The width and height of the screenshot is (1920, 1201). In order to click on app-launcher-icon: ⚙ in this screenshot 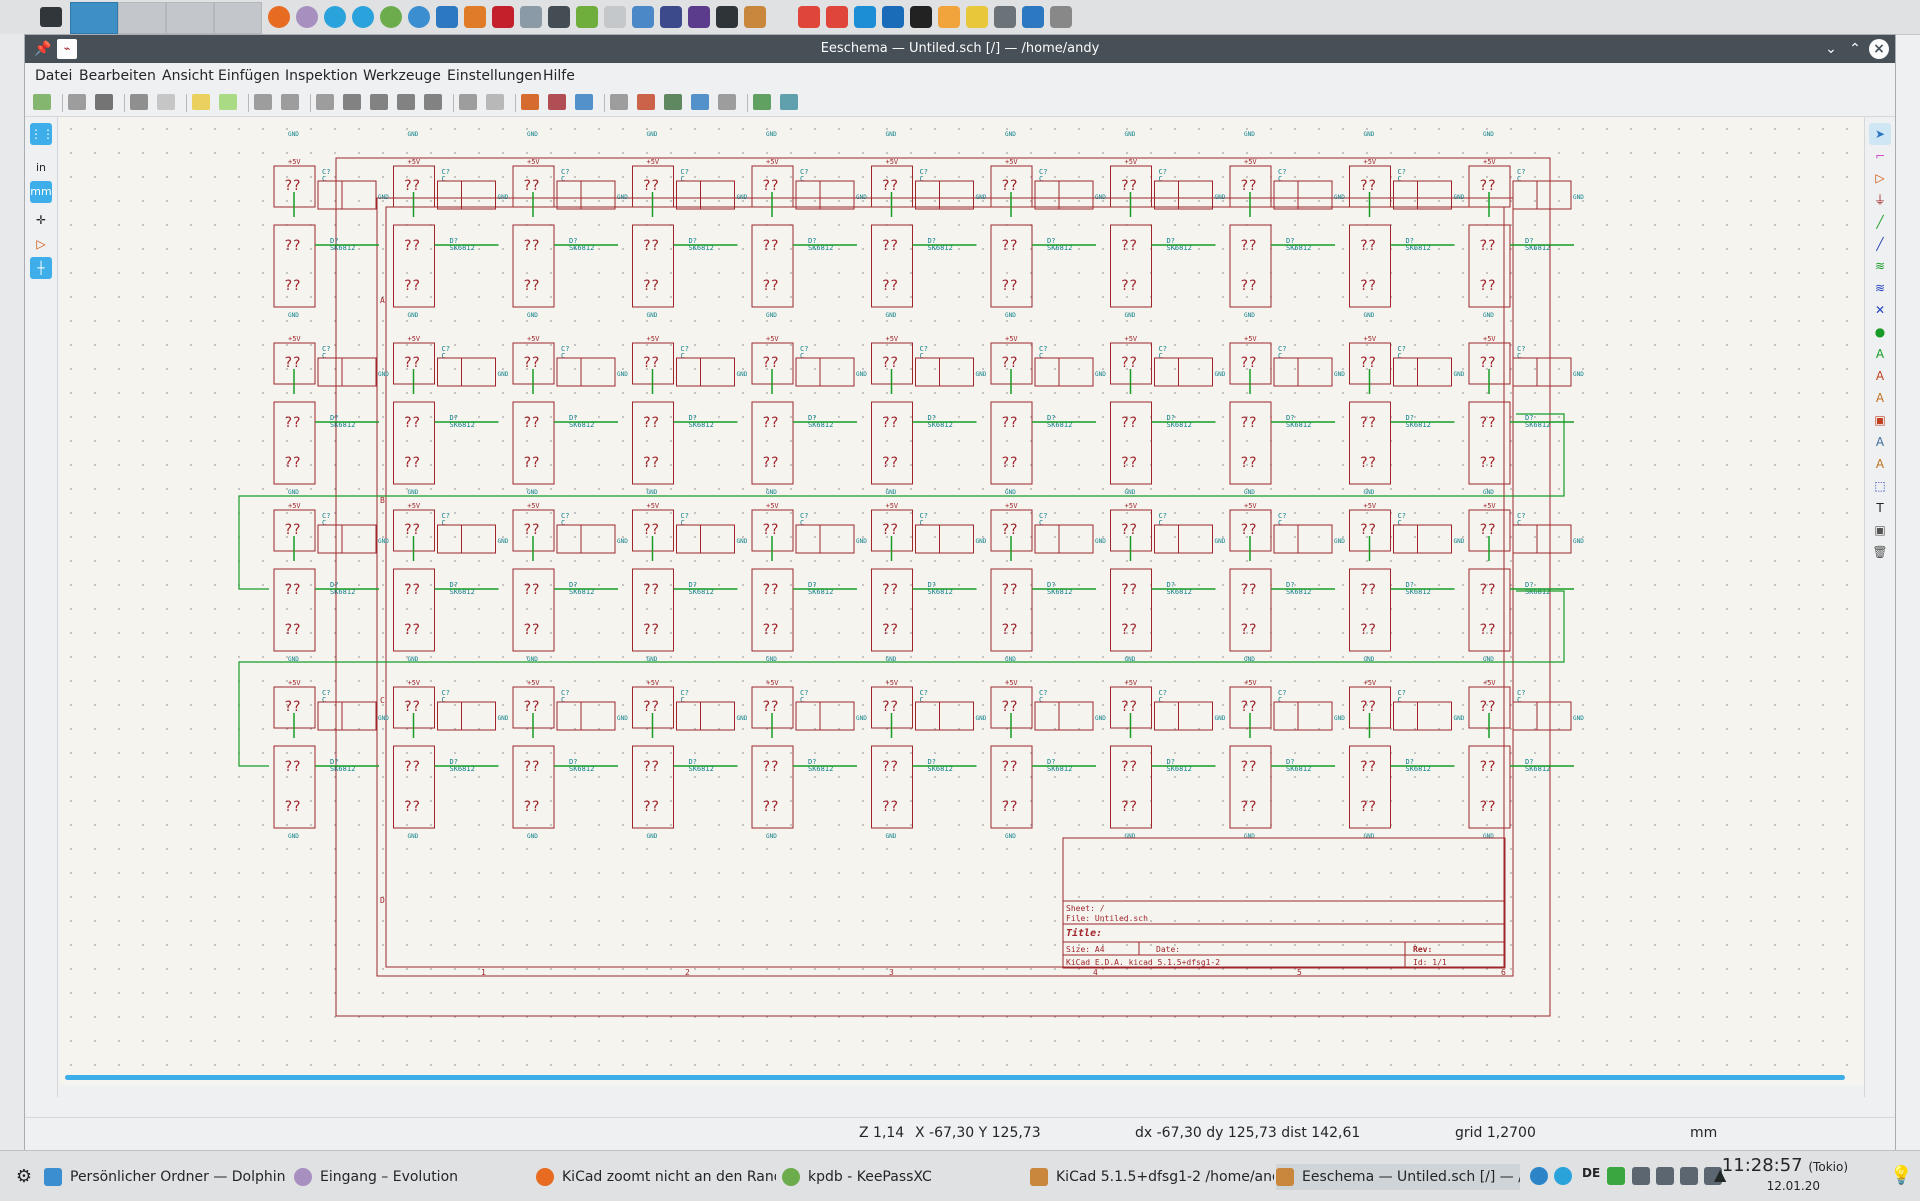, I will do `click(24, 1177)`.